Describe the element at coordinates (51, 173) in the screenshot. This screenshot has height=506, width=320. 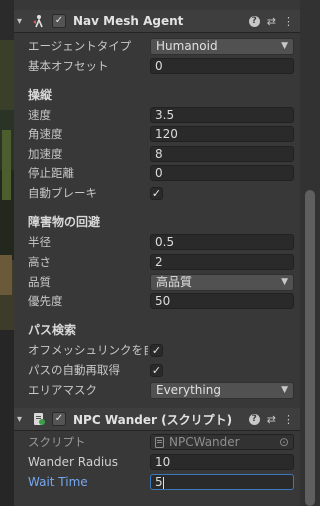
I see `stopping-distance-label: 停止距離` at that location.